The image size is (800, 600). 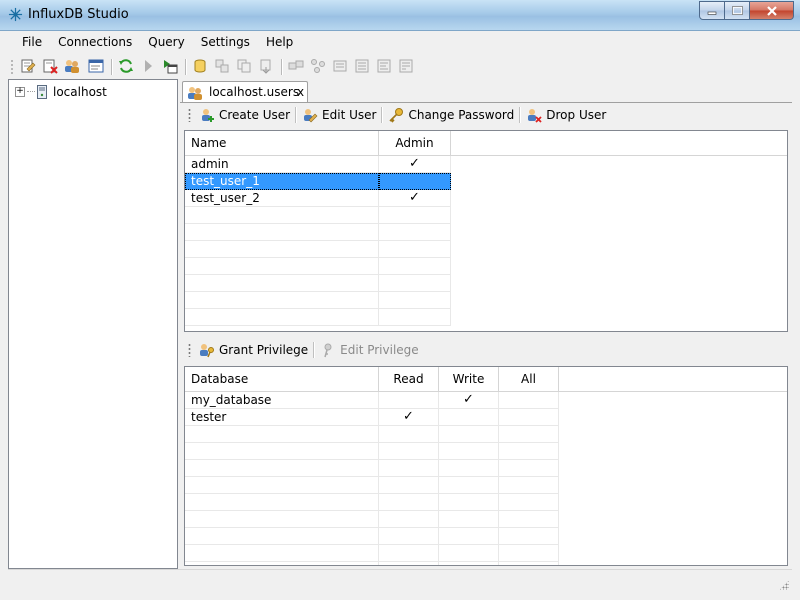 What do you see at coordinates (148, 66) in the screenshot?
I see `run-query-icon` at bounding box center [148, 66].